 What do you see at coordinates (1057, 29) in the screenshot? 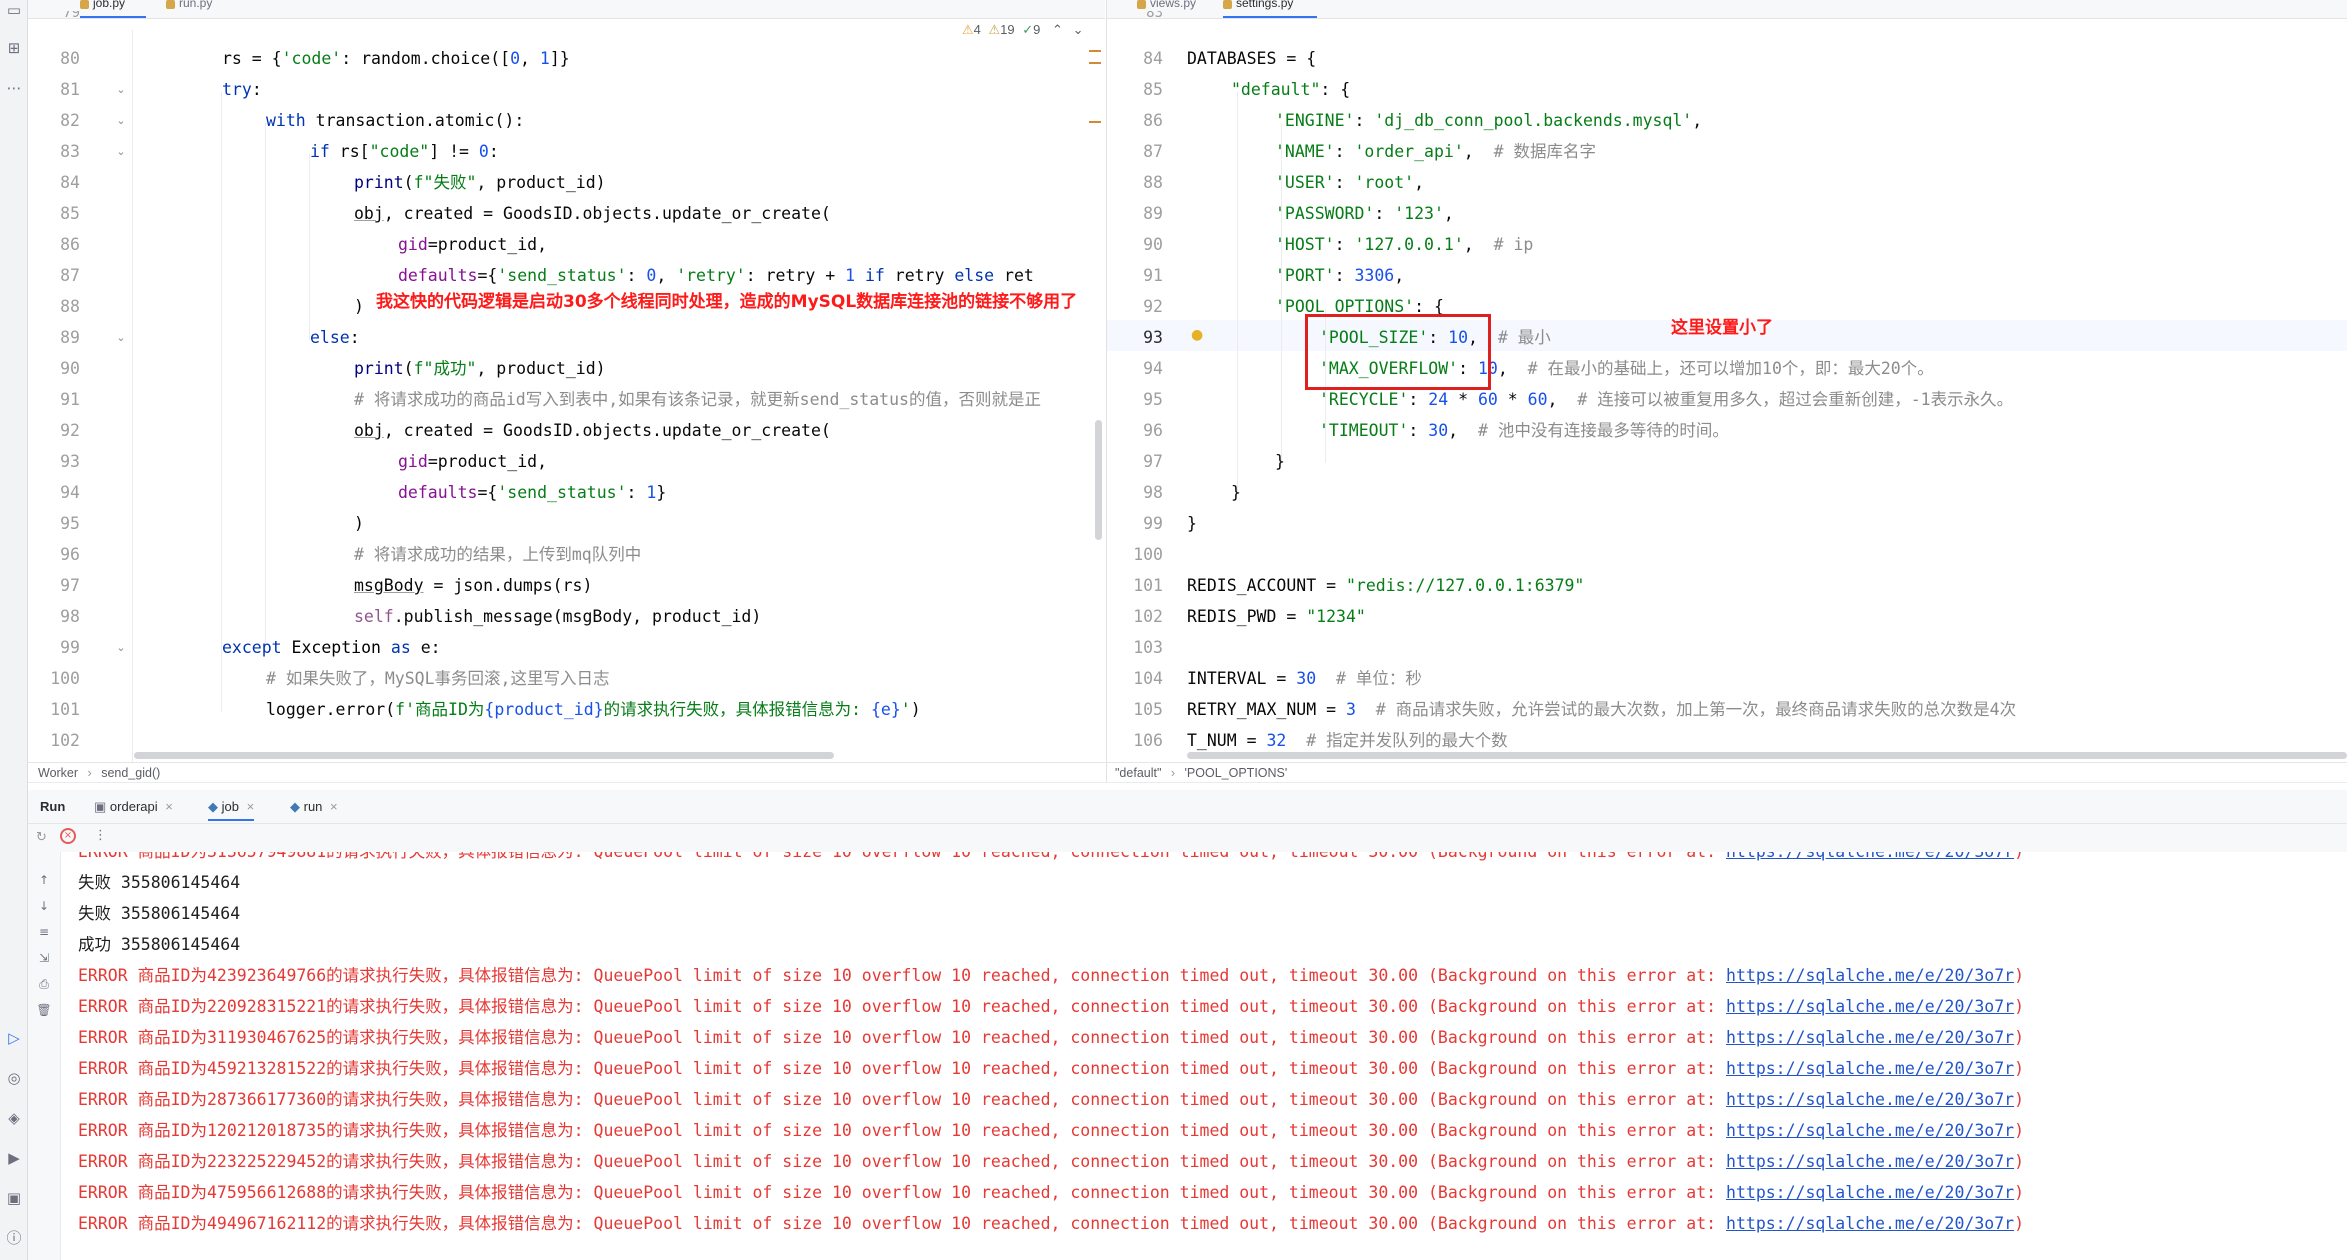
I see `chevron-up-icon: ⌃` at bounding box center [1057, 29].